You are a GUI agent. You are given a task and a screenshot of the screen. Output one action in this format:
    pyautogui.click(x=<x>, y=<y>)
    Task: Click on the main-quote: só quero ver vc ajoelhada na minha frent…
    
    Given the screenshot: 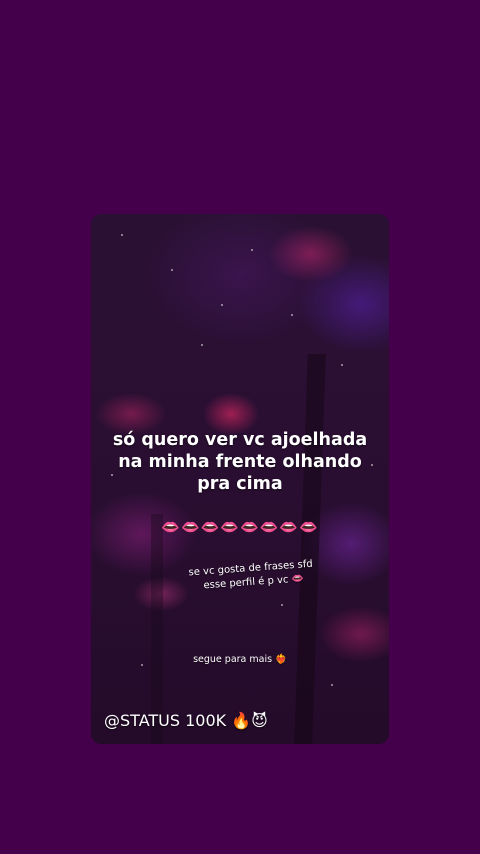 What is the action you would take?
    pyautogui.click(x=240, y=462)
    